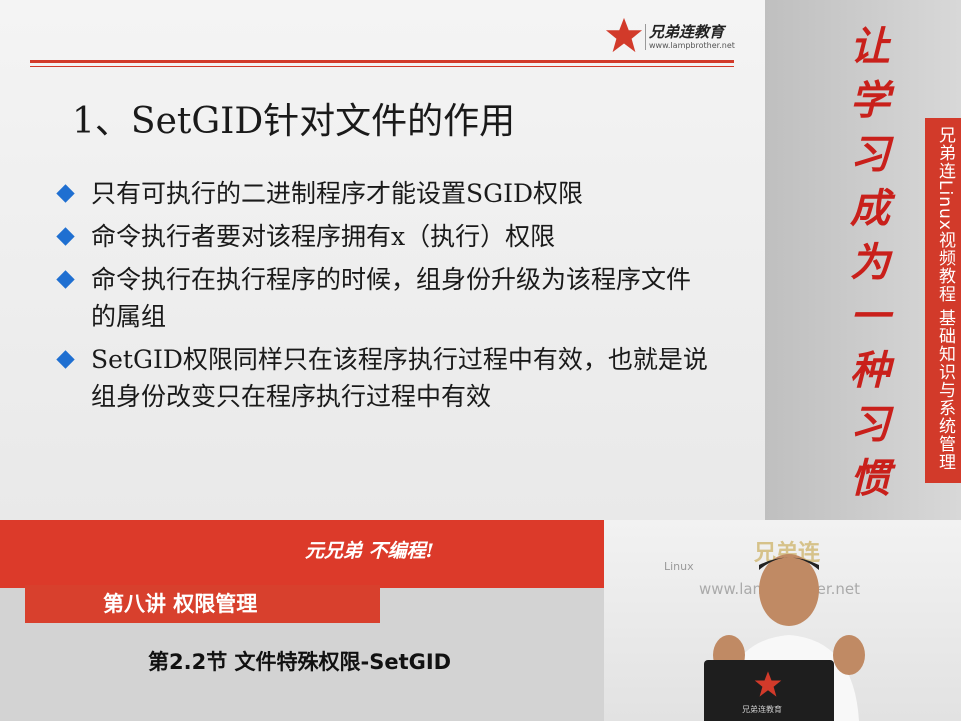  What do you see at coordinates (870, 262) in the screenshot?
I see `slogan-text: 让学习成为一种习惯` at bounding box center [870, 262].